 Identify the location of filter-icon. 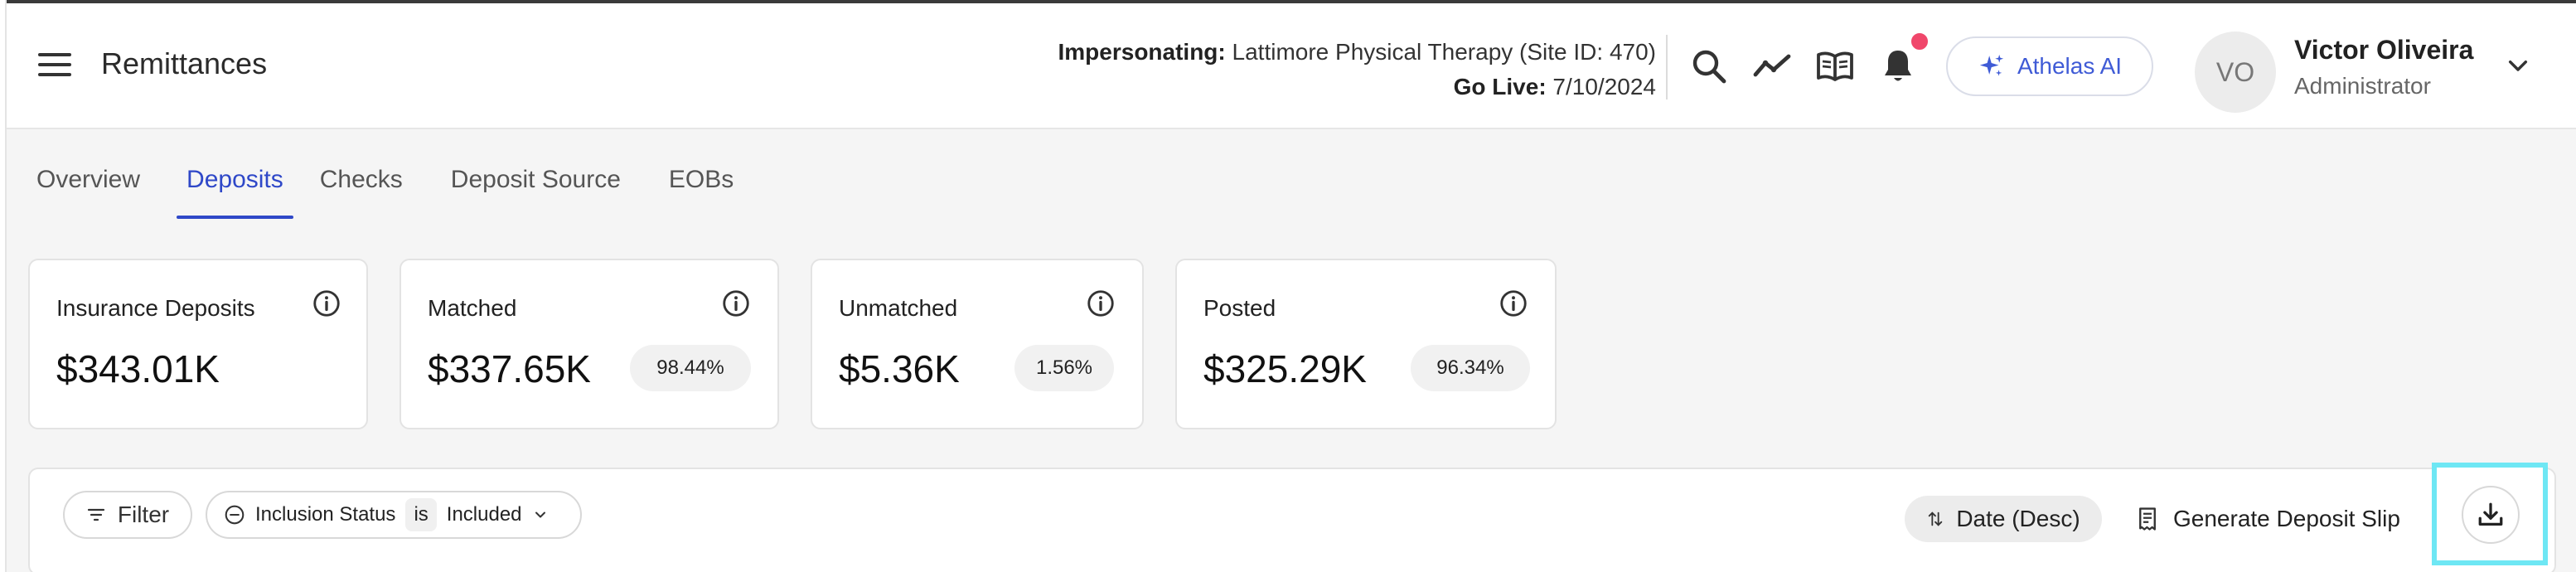
(95, 514).